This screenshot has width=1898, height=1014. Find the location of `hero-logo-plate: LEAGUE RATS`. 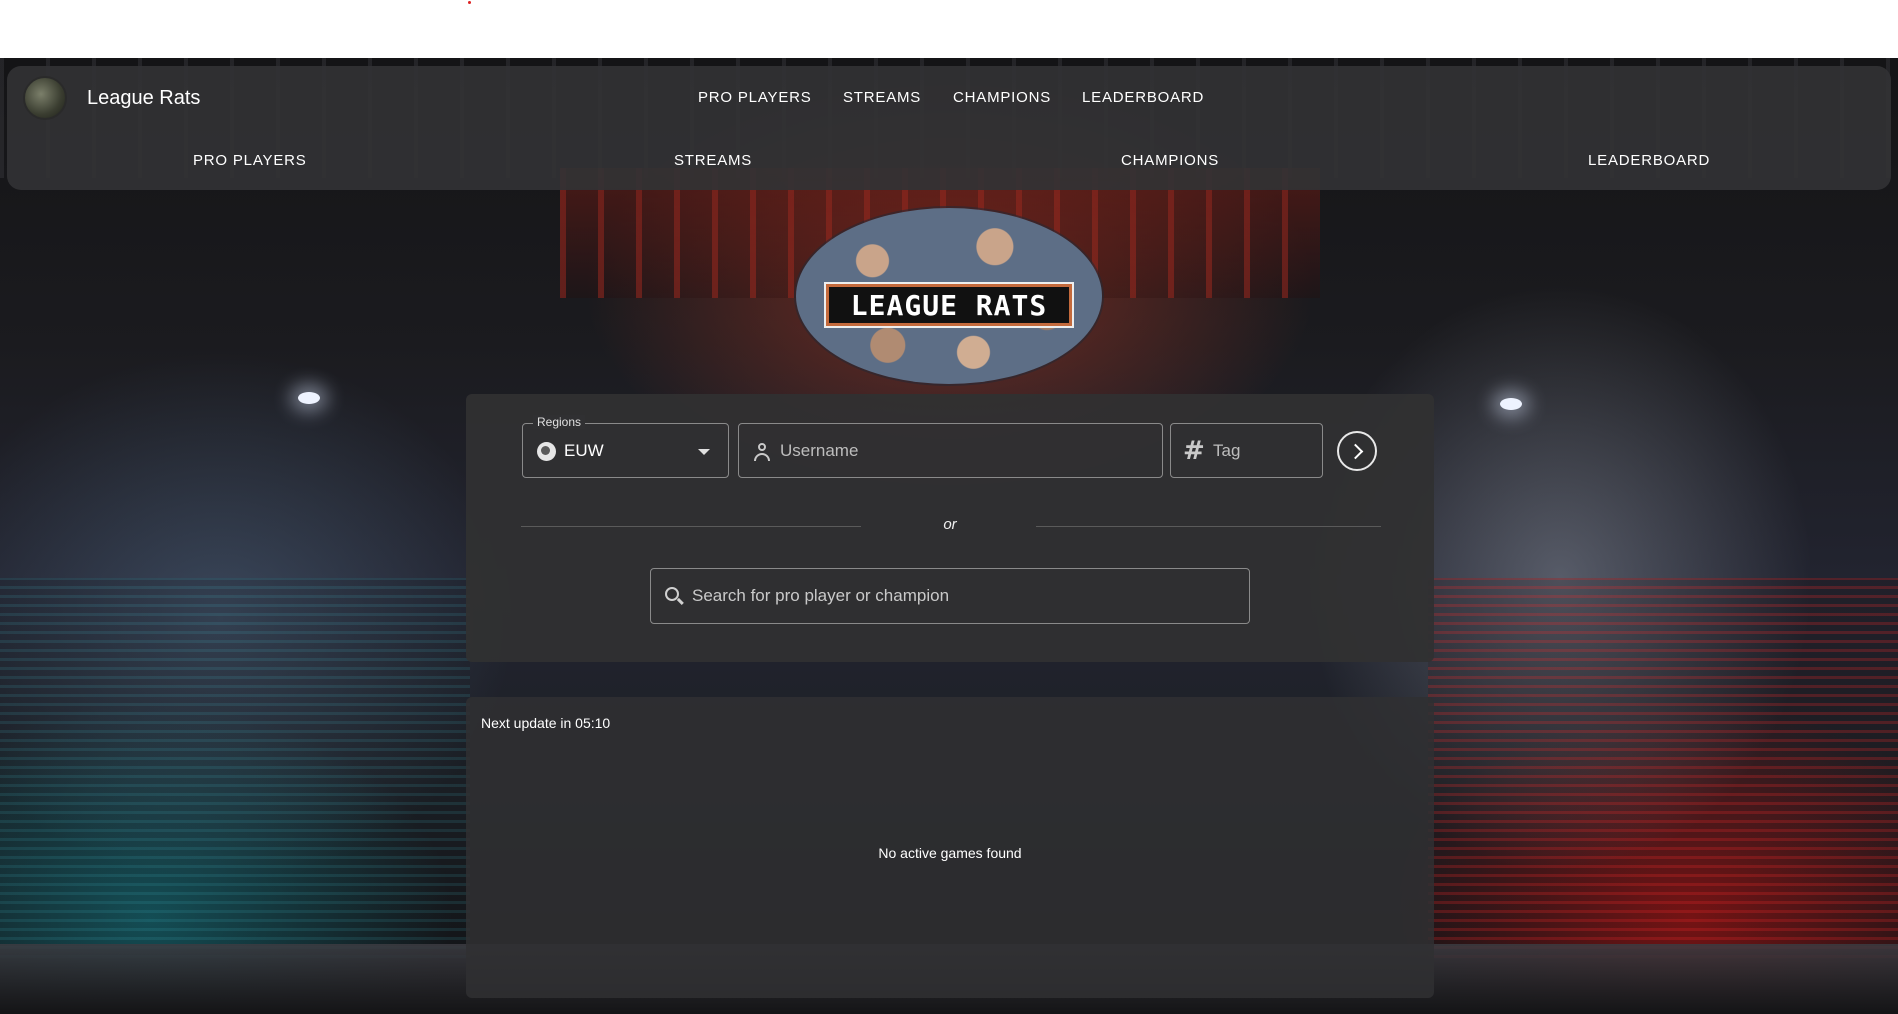

hero-logo-plate: LEAGUE RATS is located at coordinates (949, 305).